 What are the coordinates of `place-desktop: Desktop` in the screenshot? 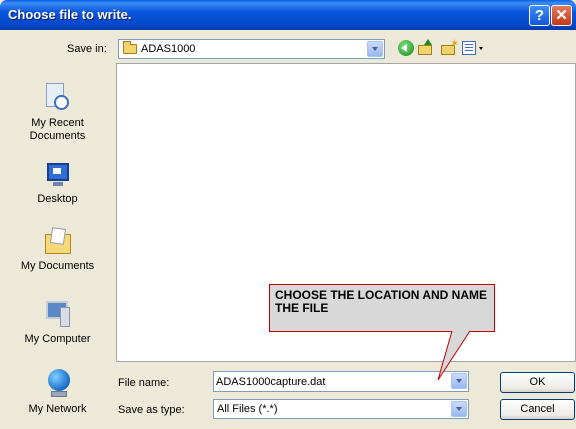 It's located at (57, 183).